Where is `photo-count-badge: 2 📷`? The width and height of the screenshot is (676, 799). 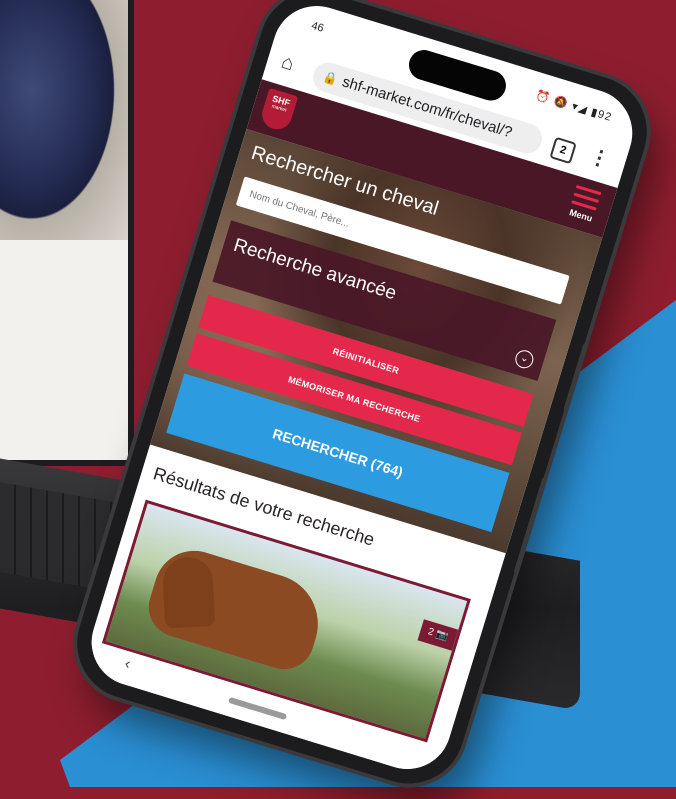 photo-count-badge: 2 📷 is located at coordinates (438, 635).